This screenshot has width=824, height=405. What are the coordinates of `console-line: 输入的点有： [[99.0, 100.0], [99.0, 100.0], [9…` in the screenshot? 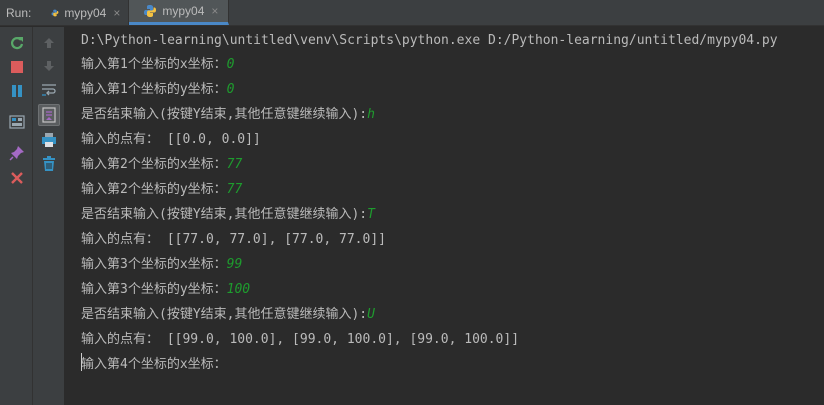 It's located at (300, 339).